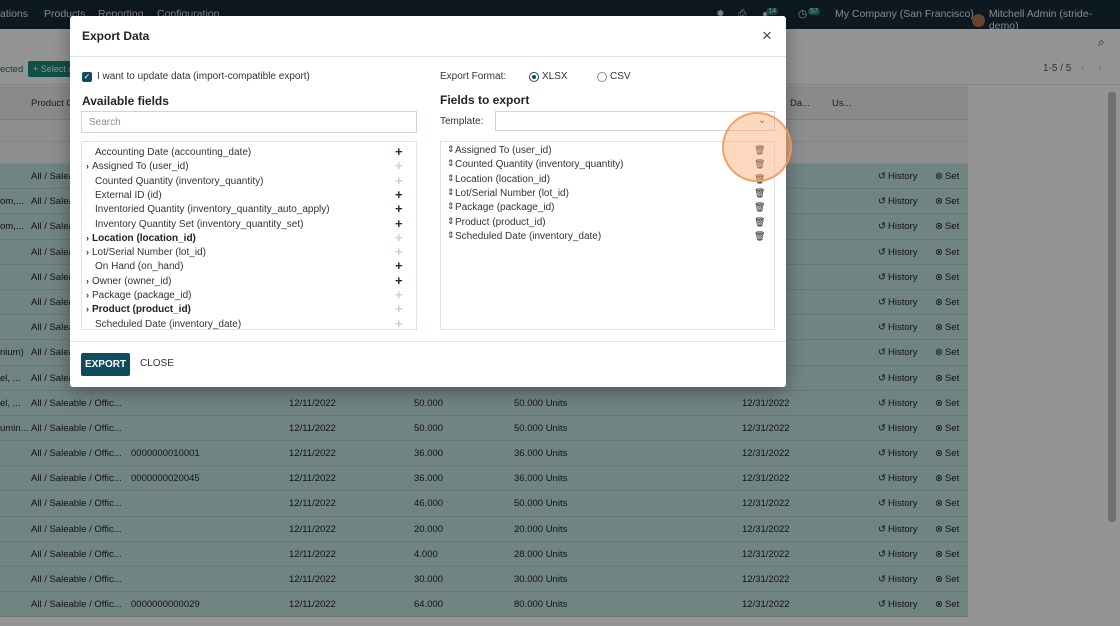 The height and width of the screenshot is (626, 1120). Describe the element at coordinates (249, 195) in the screenshot. I see `available-field-item: External ID (id) +` at that location.